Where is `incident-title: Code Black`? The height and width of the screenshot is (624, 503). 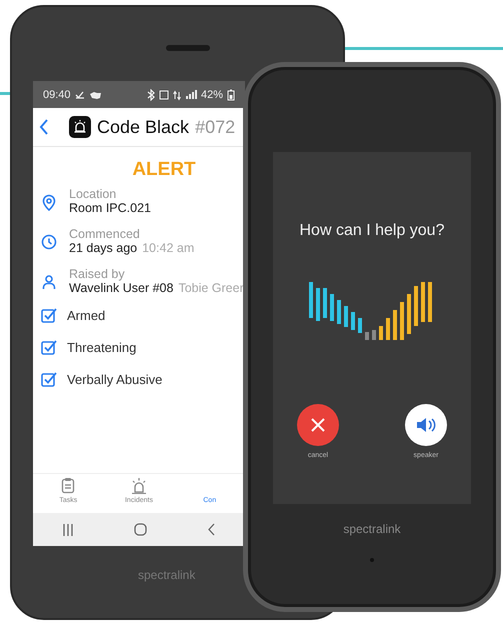
incident-title: Code Black is located at coordinates (143, 127).